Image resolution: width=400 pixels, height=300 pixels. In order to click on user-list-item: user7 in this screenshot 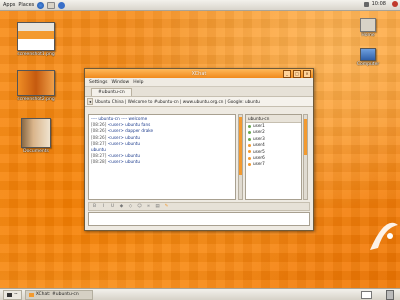, I will do `click(273, 164)`.